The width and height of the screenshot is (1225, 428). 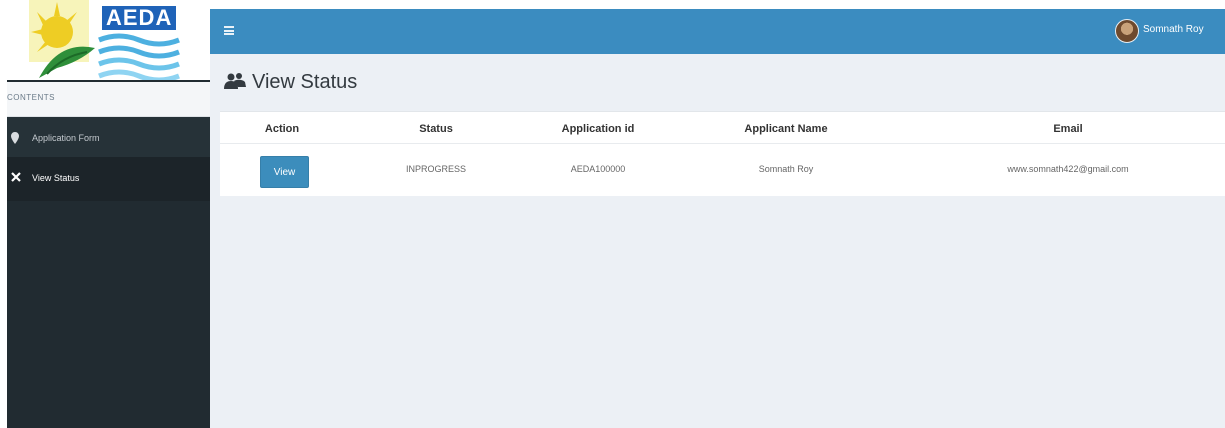 I want to click on user-avatar, so click(x=1127, y=31).